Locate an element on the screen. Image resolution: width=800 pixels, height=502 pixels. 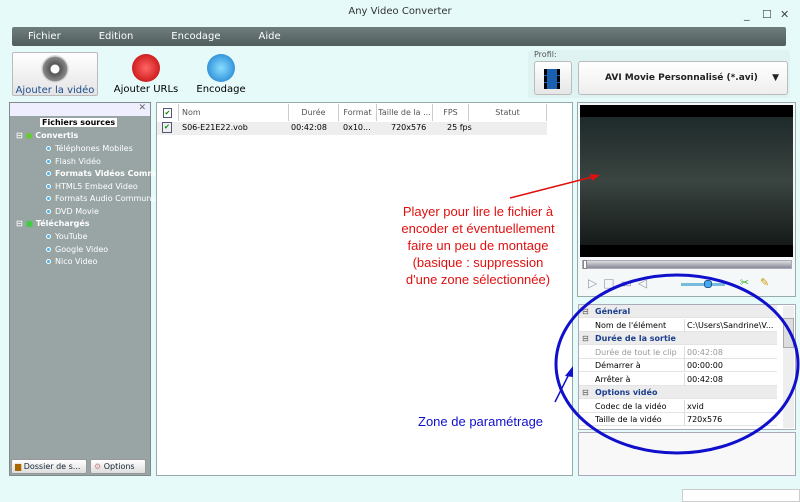
red-arrowhead is located at coordinates (595, 177).